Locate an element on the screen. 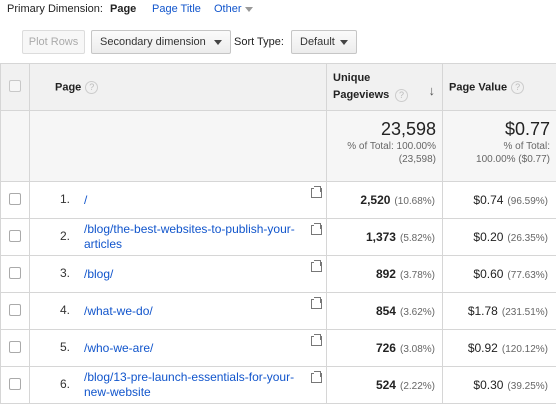 The height and width of the screenshot is (418, 556). unique-pageviews-cell: 892 (3.78%) is located at coordinates (384, 274).